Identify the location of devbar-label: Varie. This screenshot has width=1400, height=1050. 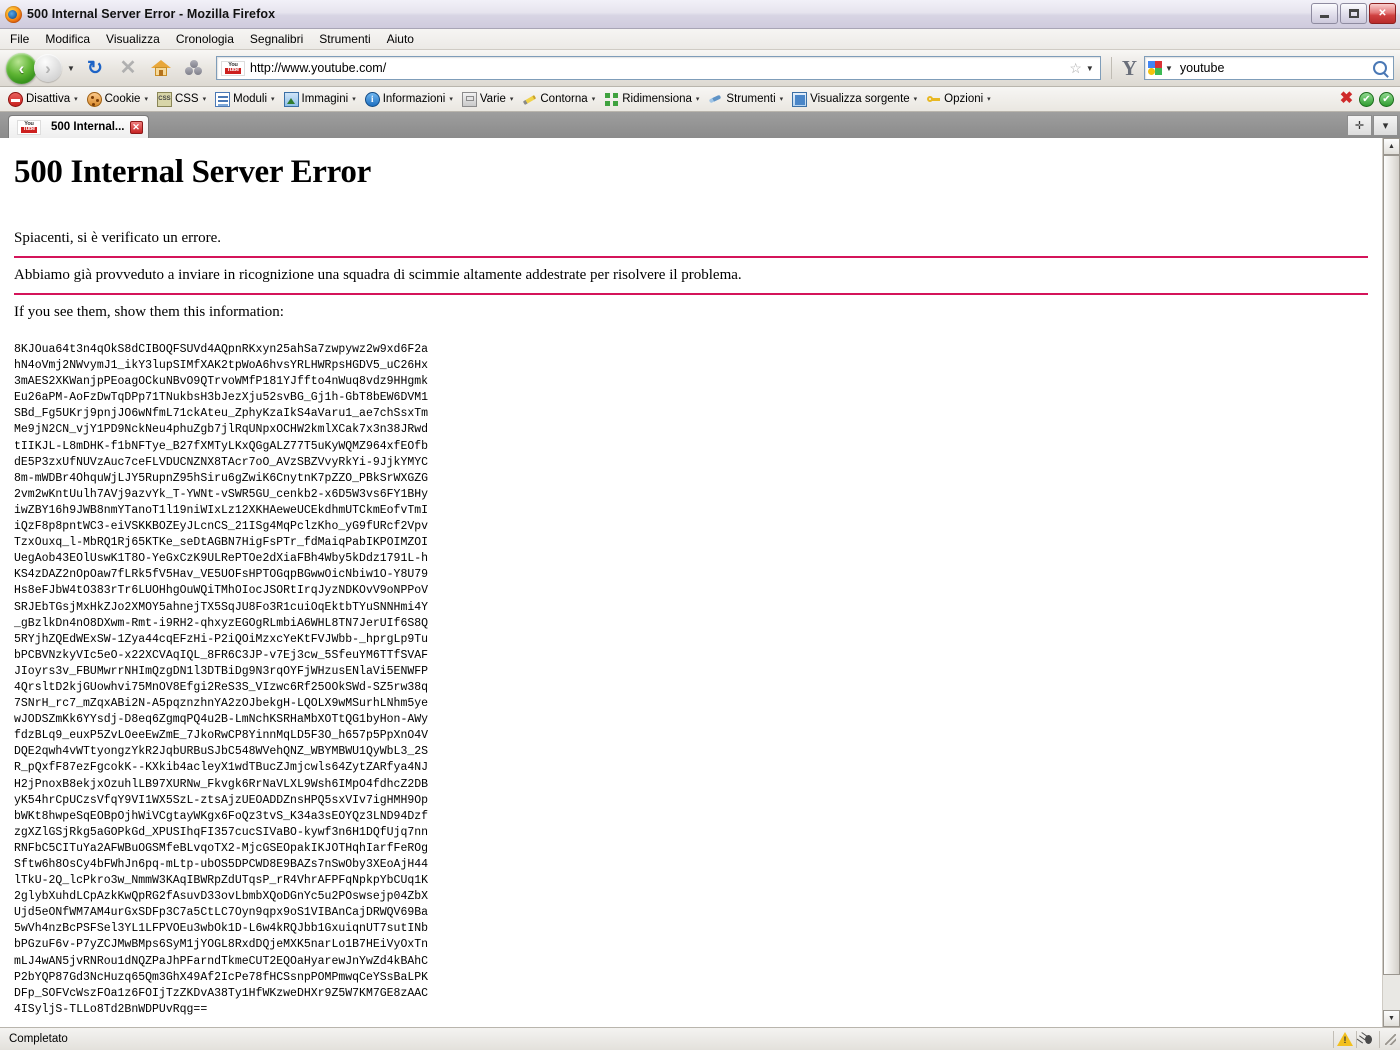
(492, 99).